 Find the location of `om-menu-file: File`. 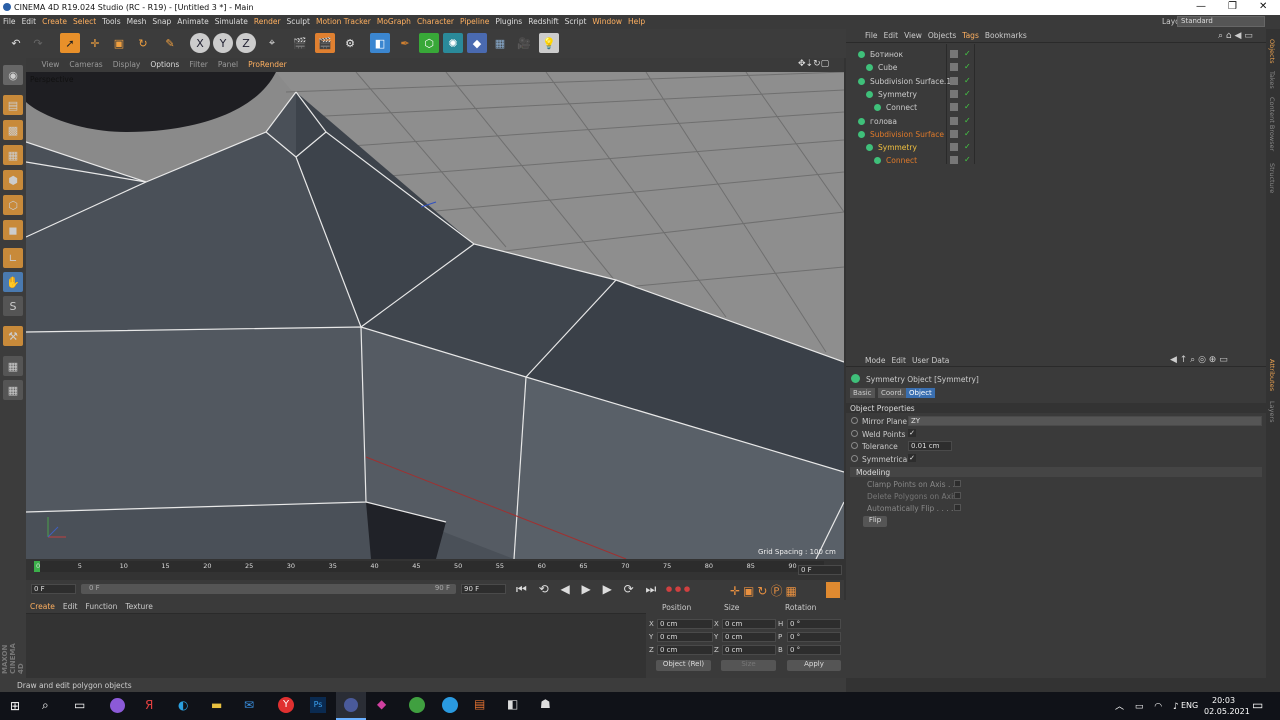

om-menu-file: File is located at coordinates (871, 35).